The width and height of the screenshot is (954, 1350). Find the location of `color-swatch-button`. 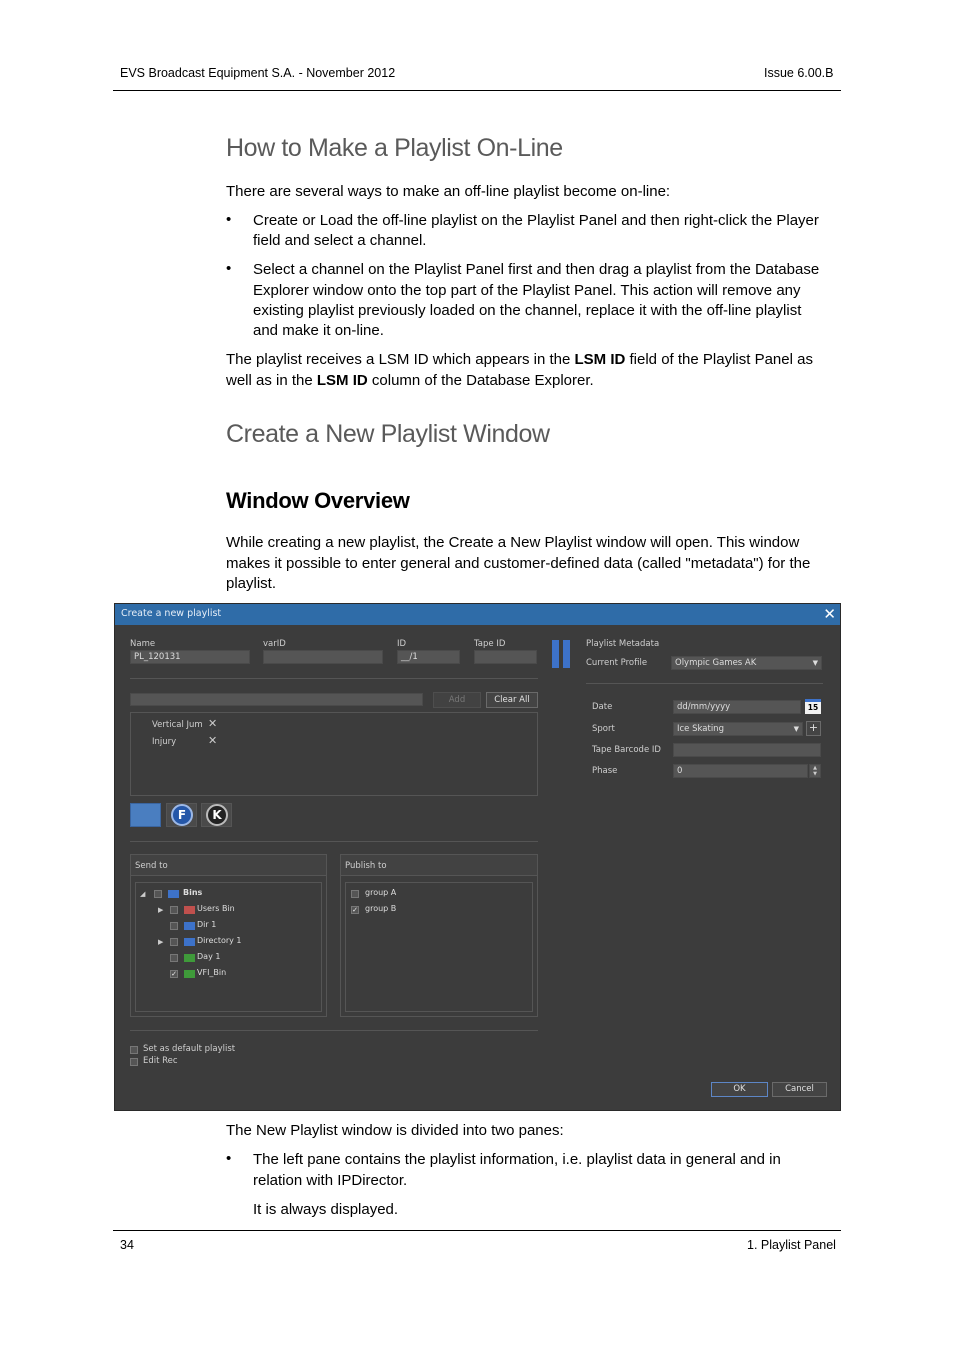

color-swatch-button is located at coordinates (145, 815).